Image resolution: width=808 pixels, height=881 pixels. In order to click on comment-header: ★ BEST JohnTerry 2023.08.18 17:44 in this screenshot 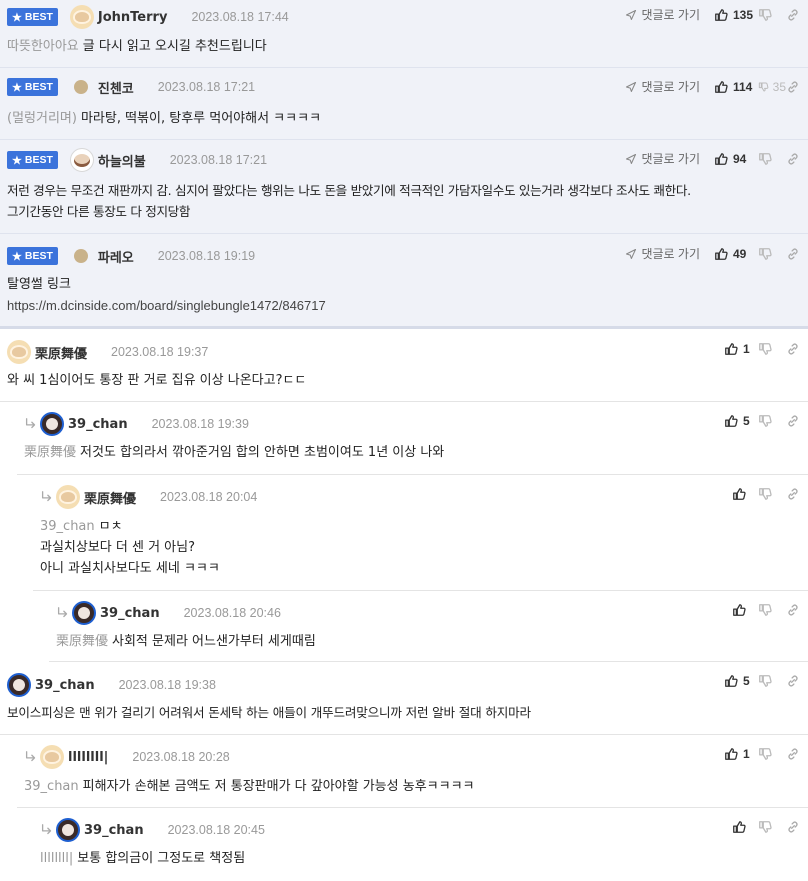, I will do `click(148, 17)`.